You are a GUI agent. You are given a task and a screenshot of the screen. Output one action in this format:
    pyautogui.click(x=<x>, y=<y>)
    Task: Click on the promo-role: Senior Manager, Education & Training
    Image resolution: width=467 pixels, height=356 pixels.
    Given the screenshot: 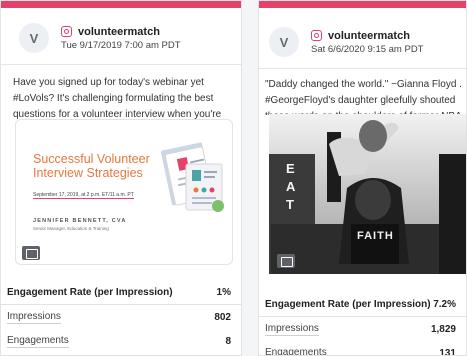 What is the action you would take?
    pyautogui.click(x=71, y=228)
    